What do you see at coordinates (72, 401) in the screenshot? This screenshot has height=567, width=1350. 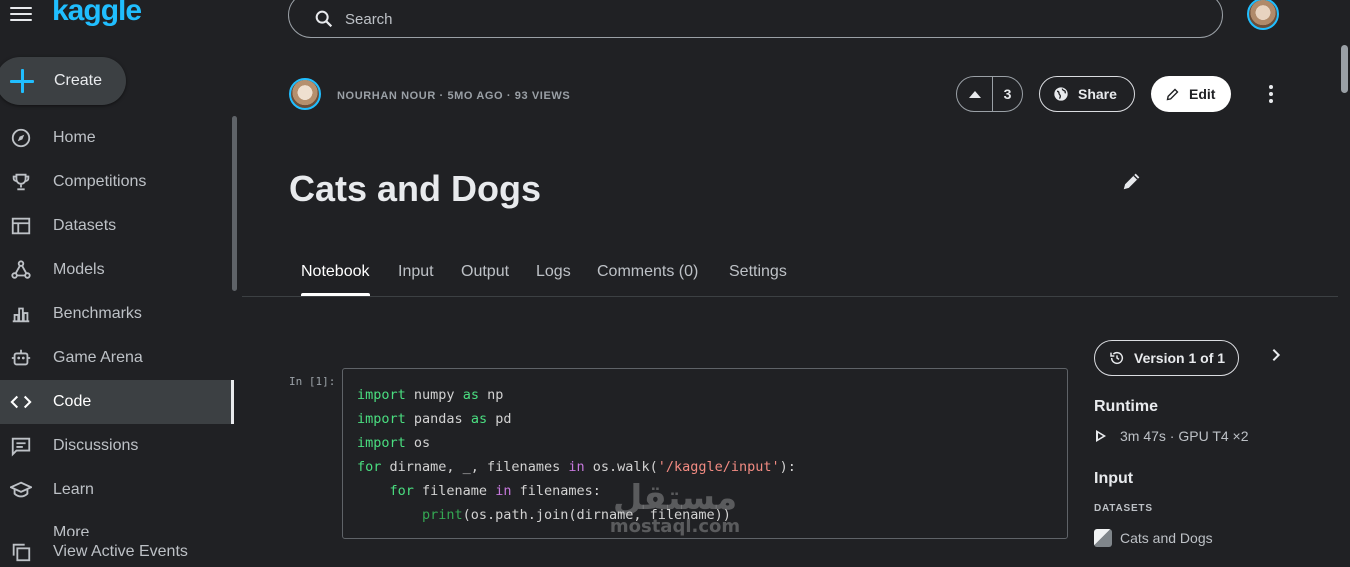 I see `sidebar-item-label: Code` at bounding box center [72, 401].